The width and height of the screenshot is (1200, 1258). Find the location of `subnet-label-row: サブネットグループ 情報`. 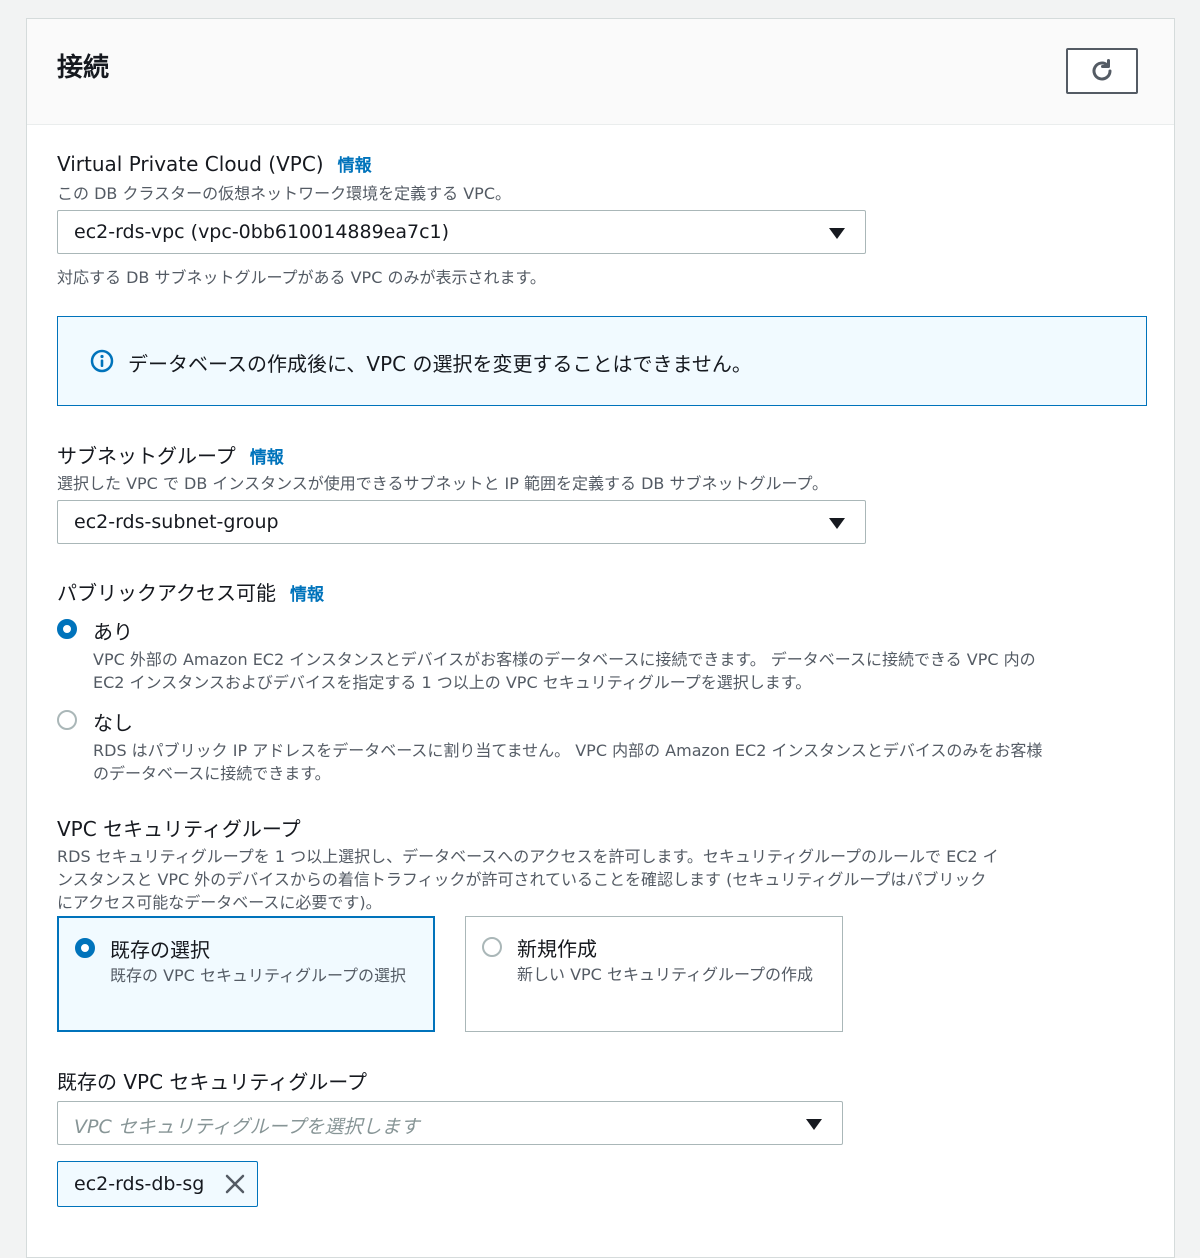

subnet-label-row: サブネットグループ 情報 is located at coordinates (170, 454).